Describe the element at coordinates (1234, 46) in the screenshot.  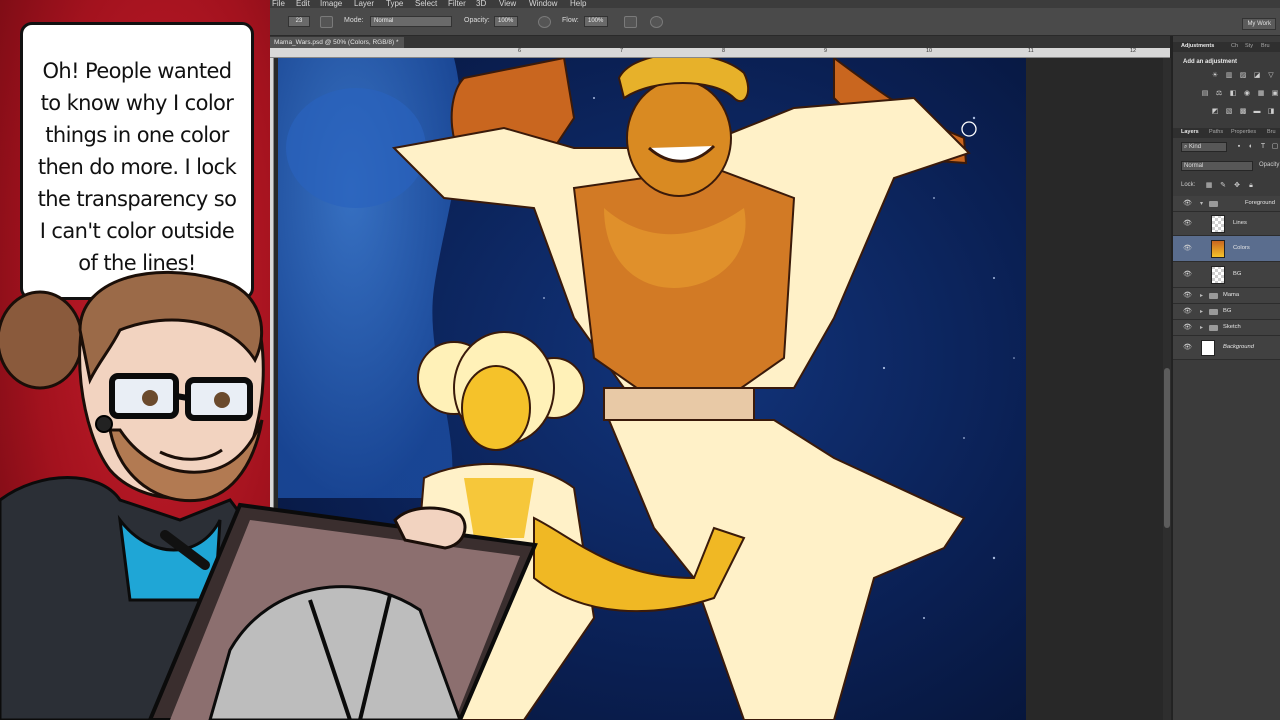
I see `tab-channels: Ch` at that location.